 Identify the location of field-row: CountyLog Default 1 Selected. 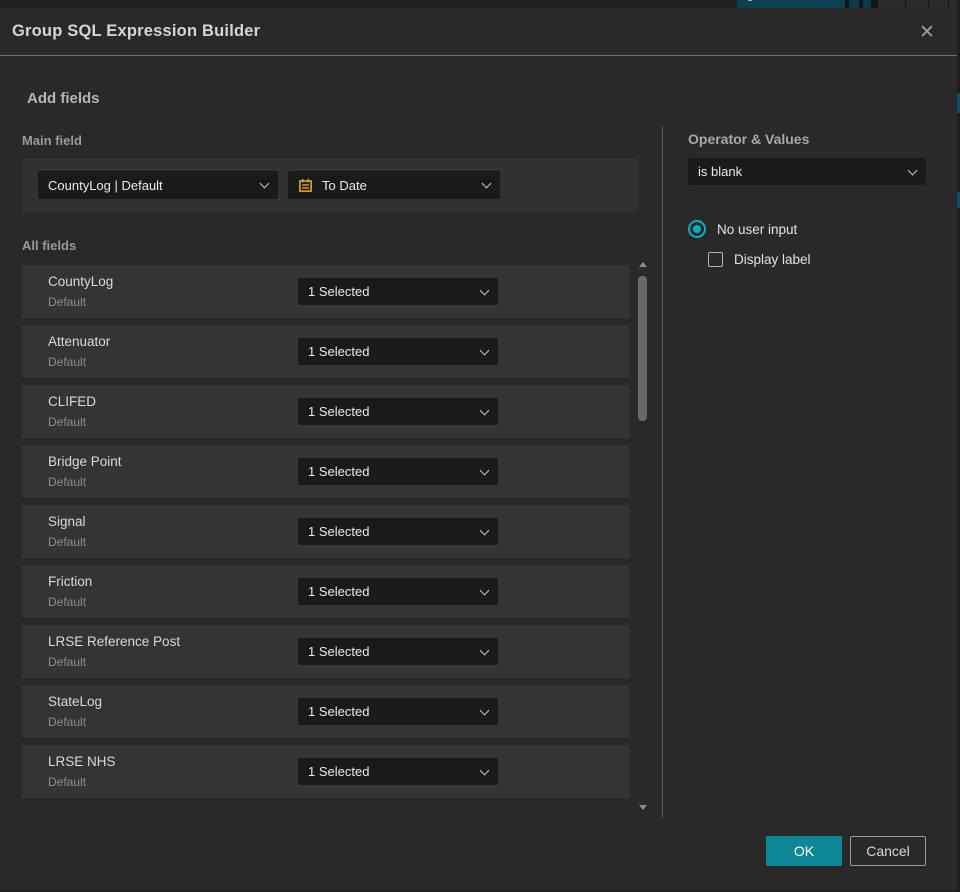
(326, 291).